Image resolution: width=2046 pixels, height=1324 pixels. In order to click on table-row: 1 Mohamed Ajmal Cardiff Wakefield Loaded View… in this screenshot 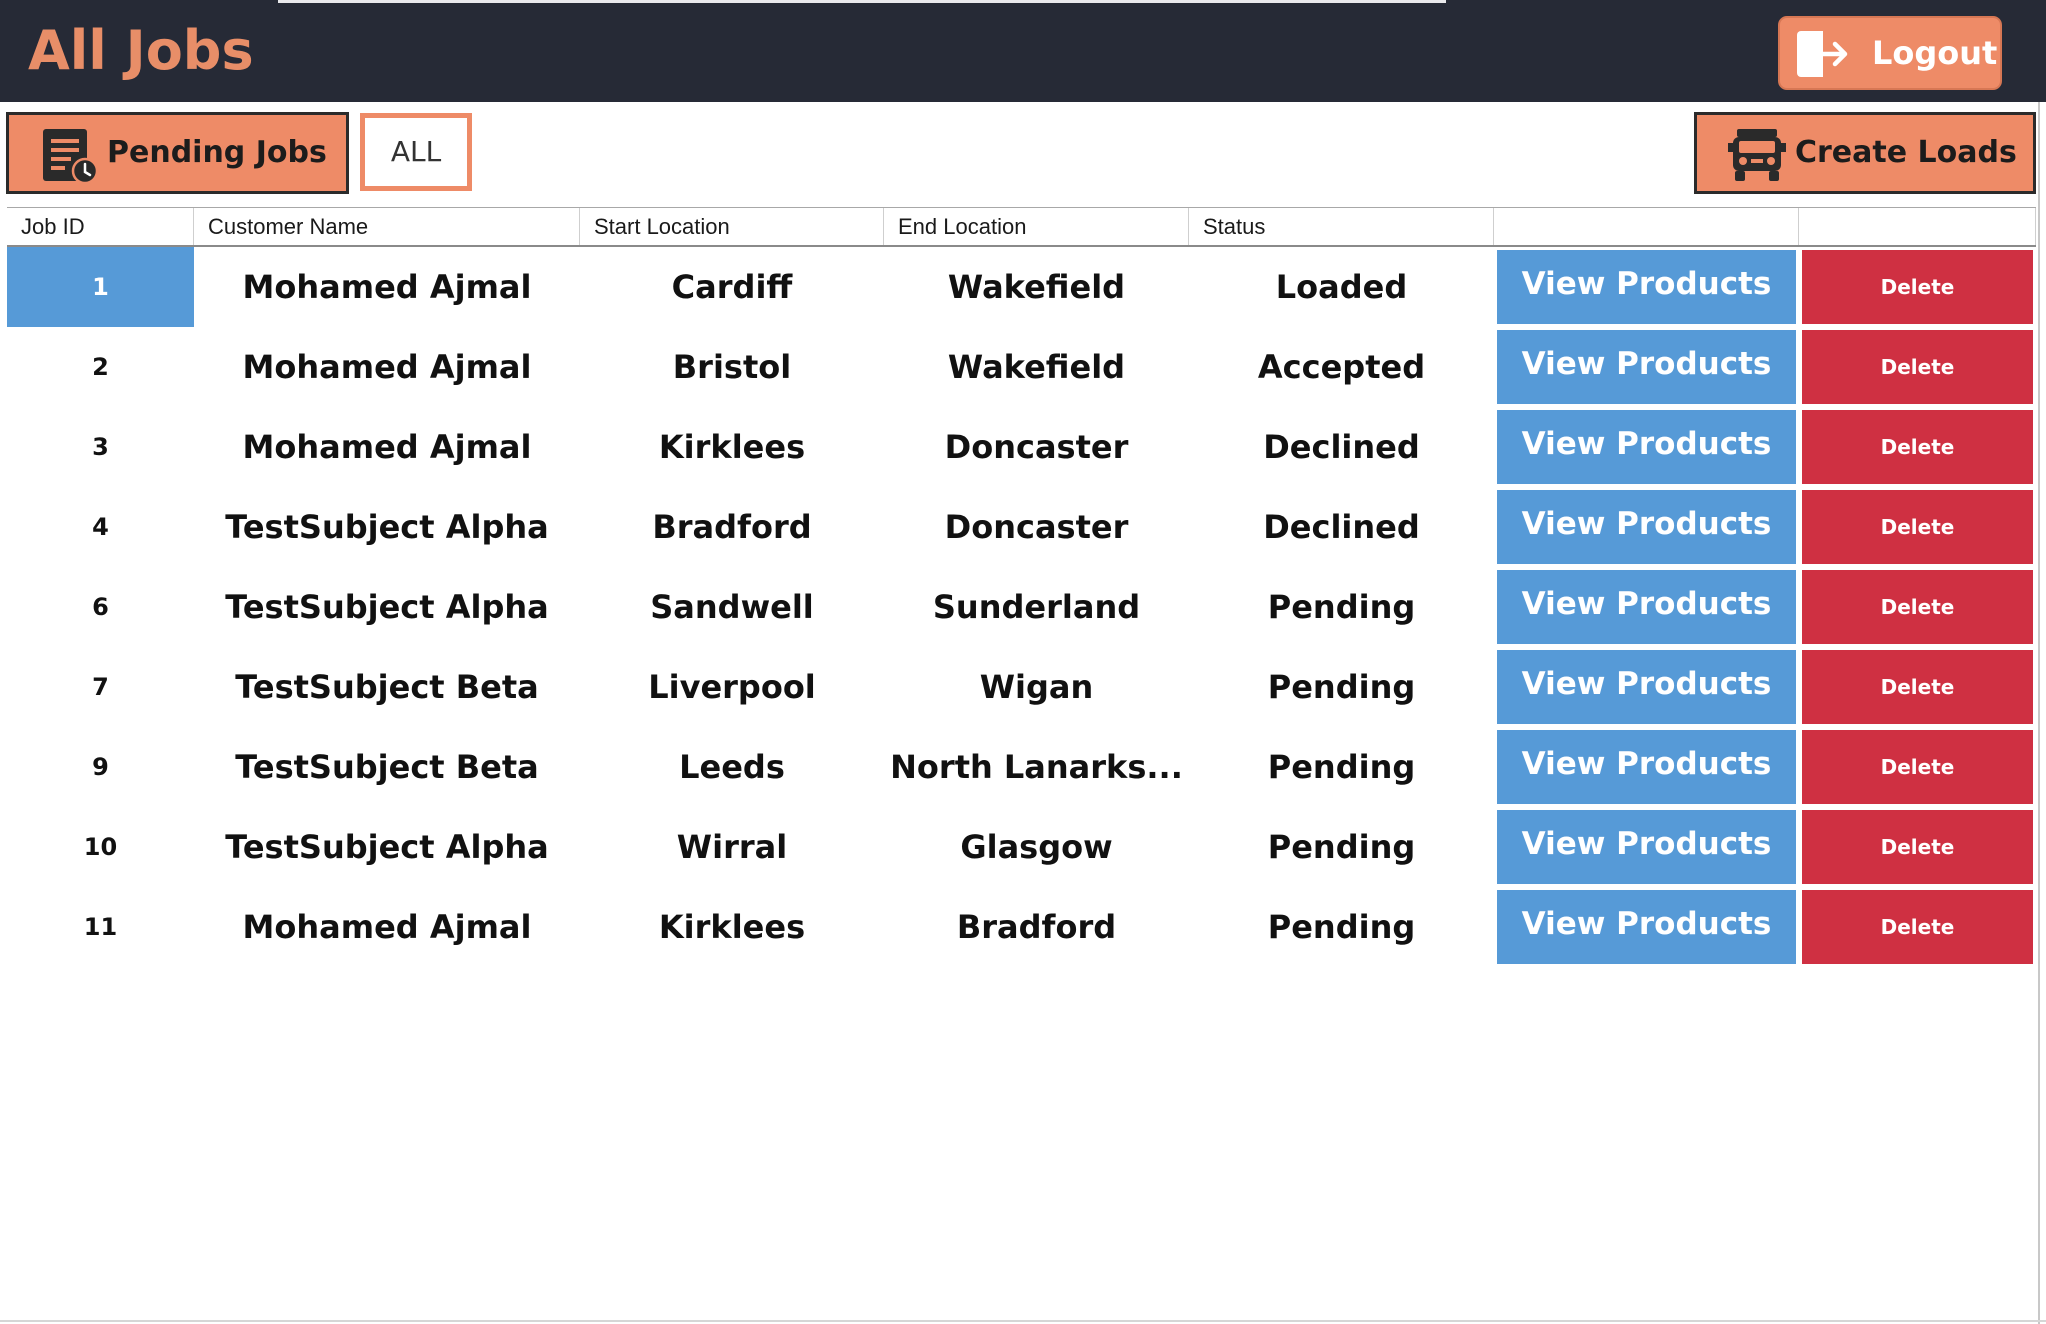, I will do `click(1021, 287)`.